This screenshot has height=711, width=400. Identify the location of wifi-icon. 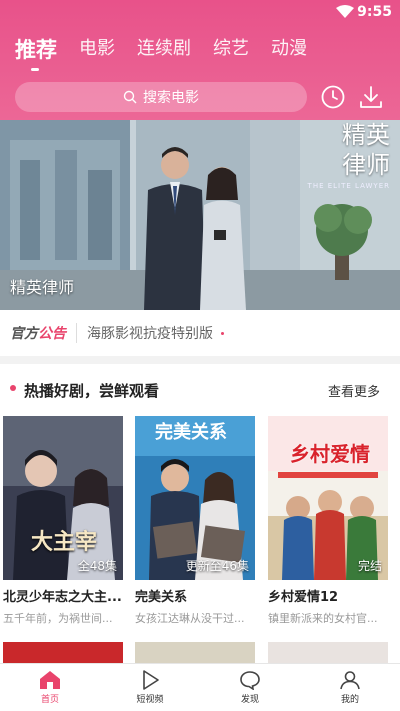
(345, 11).